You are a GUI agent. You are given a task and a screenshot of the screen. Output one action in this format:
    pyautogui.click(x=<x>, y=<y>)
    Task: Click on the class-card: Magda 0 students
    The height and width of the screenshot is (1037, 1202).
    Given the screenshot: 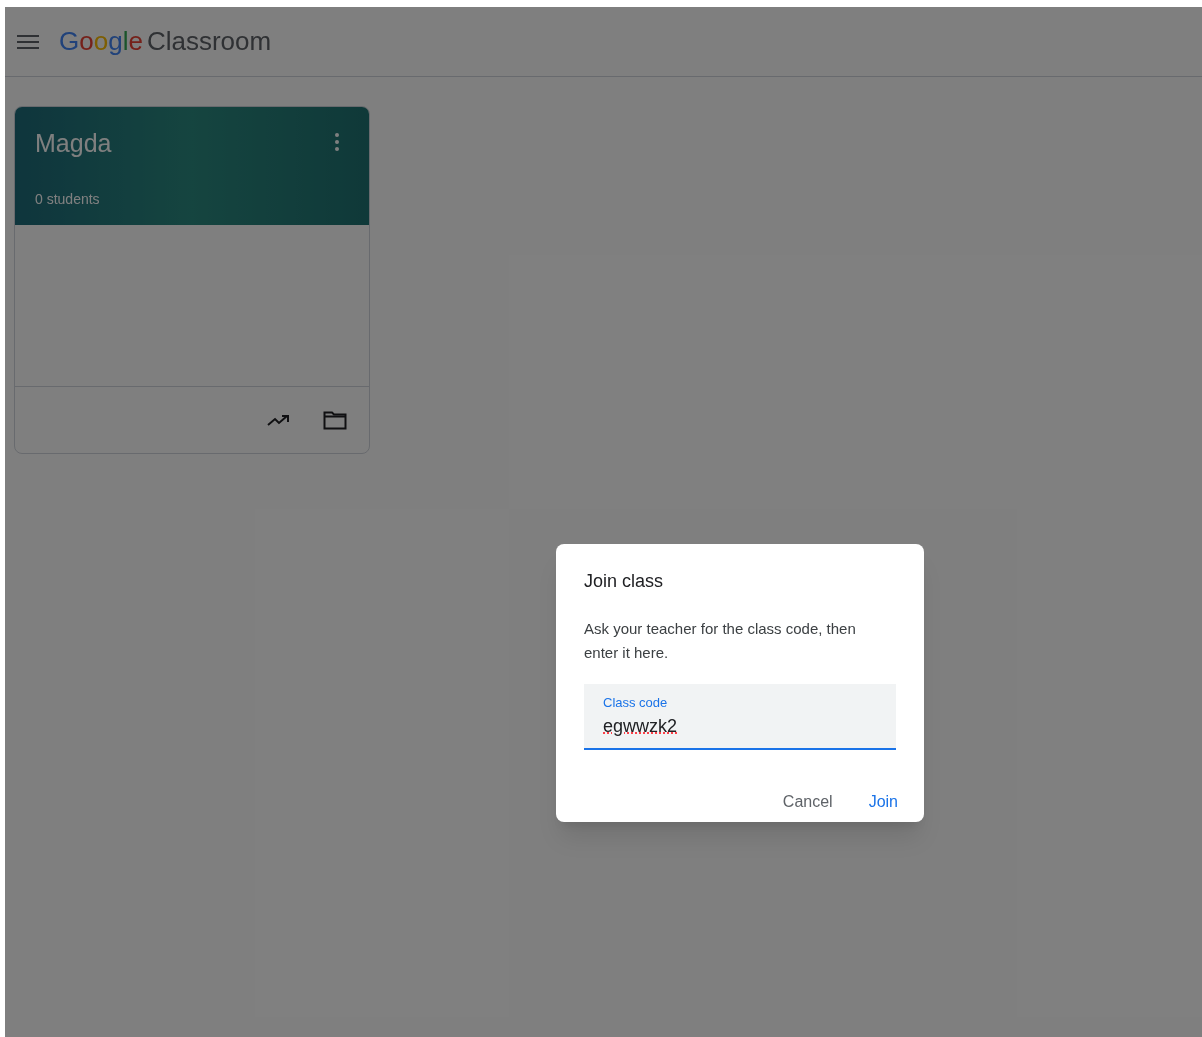 What is the action you would take?
    pyautogui.click(x=192, y=280)
    